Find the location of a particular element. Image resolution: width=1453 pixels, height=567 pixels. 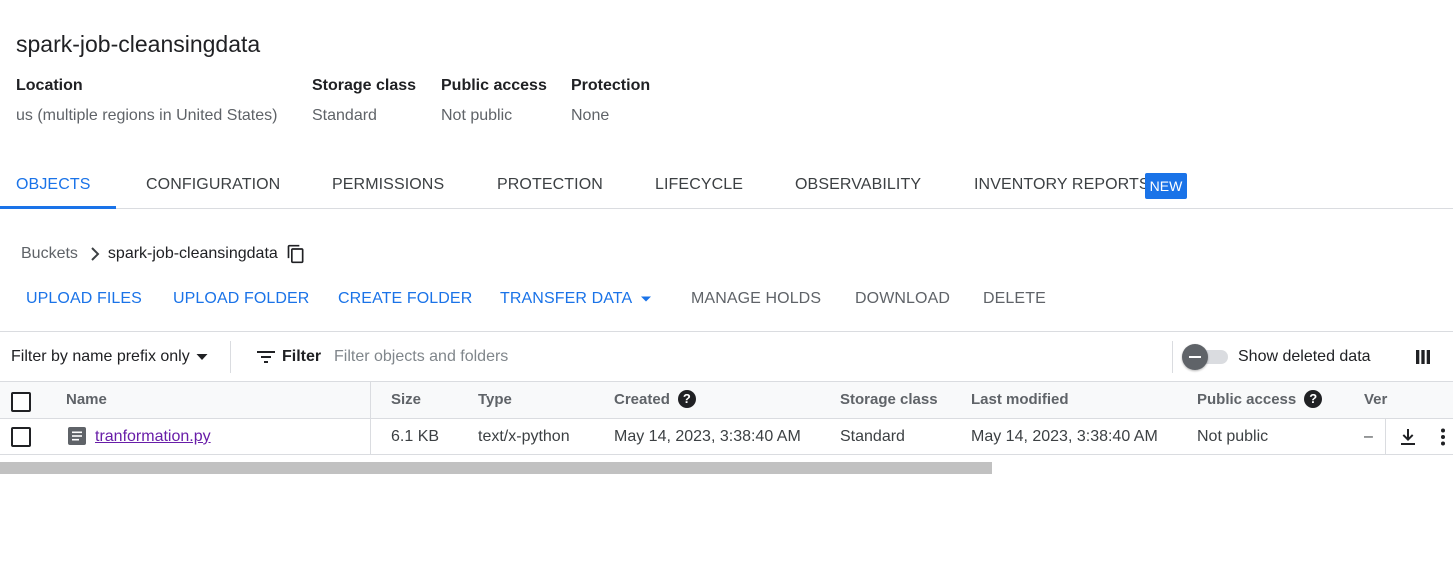

column-header-created-label: Created is located at coordinates (642, 399).